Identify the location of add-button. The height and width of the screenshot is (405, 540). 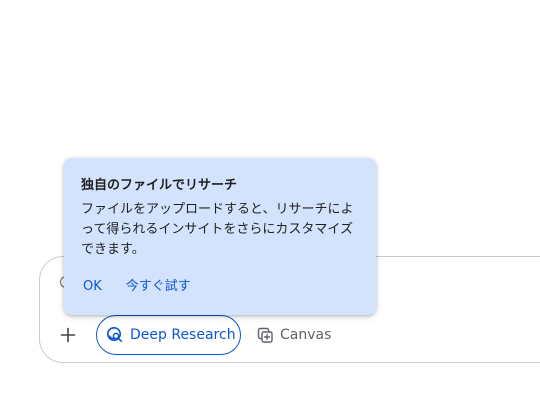
(68, 335).